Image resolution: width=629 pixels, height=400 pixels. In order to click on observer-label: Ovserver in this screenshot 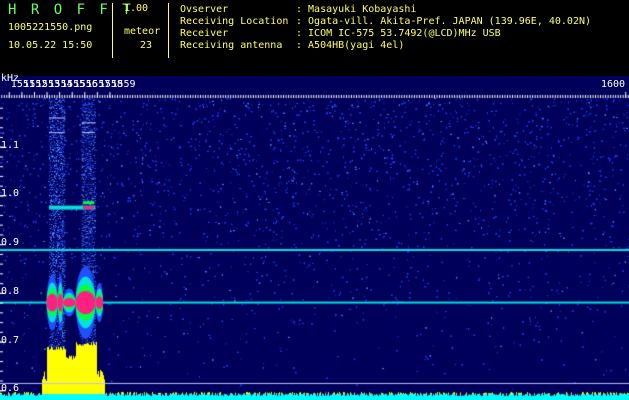, I will do `click(204, 9)`.